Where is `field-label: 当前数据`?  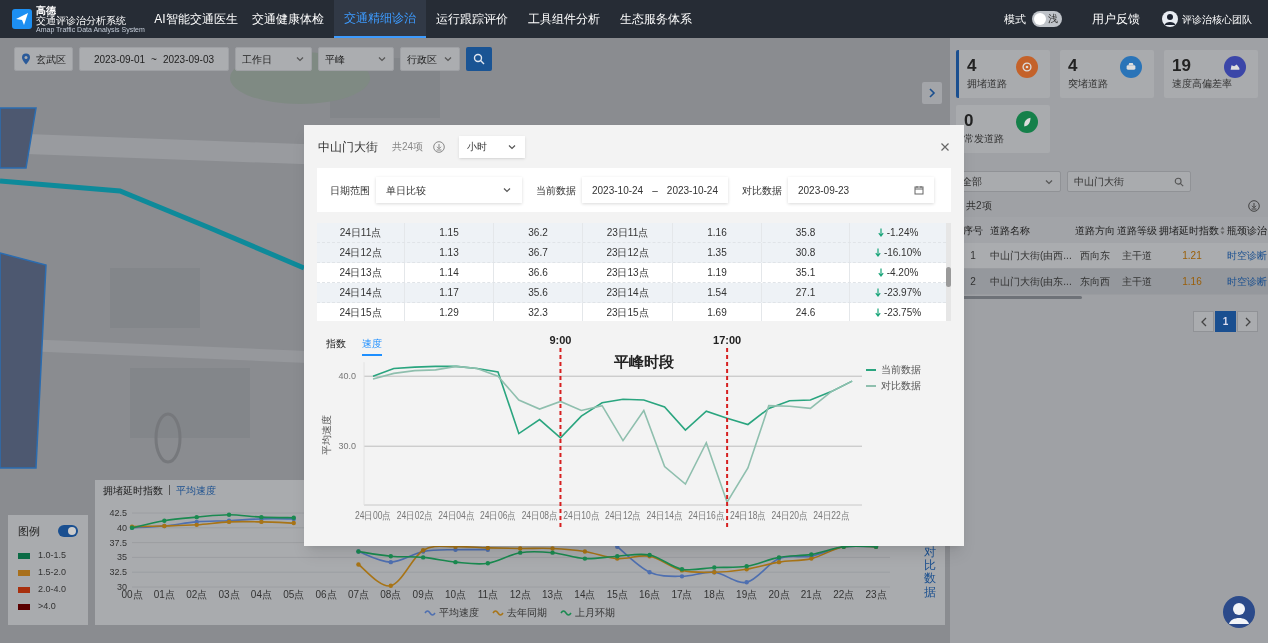 field-label: 当前数据 is located at coordinates (556, 190).